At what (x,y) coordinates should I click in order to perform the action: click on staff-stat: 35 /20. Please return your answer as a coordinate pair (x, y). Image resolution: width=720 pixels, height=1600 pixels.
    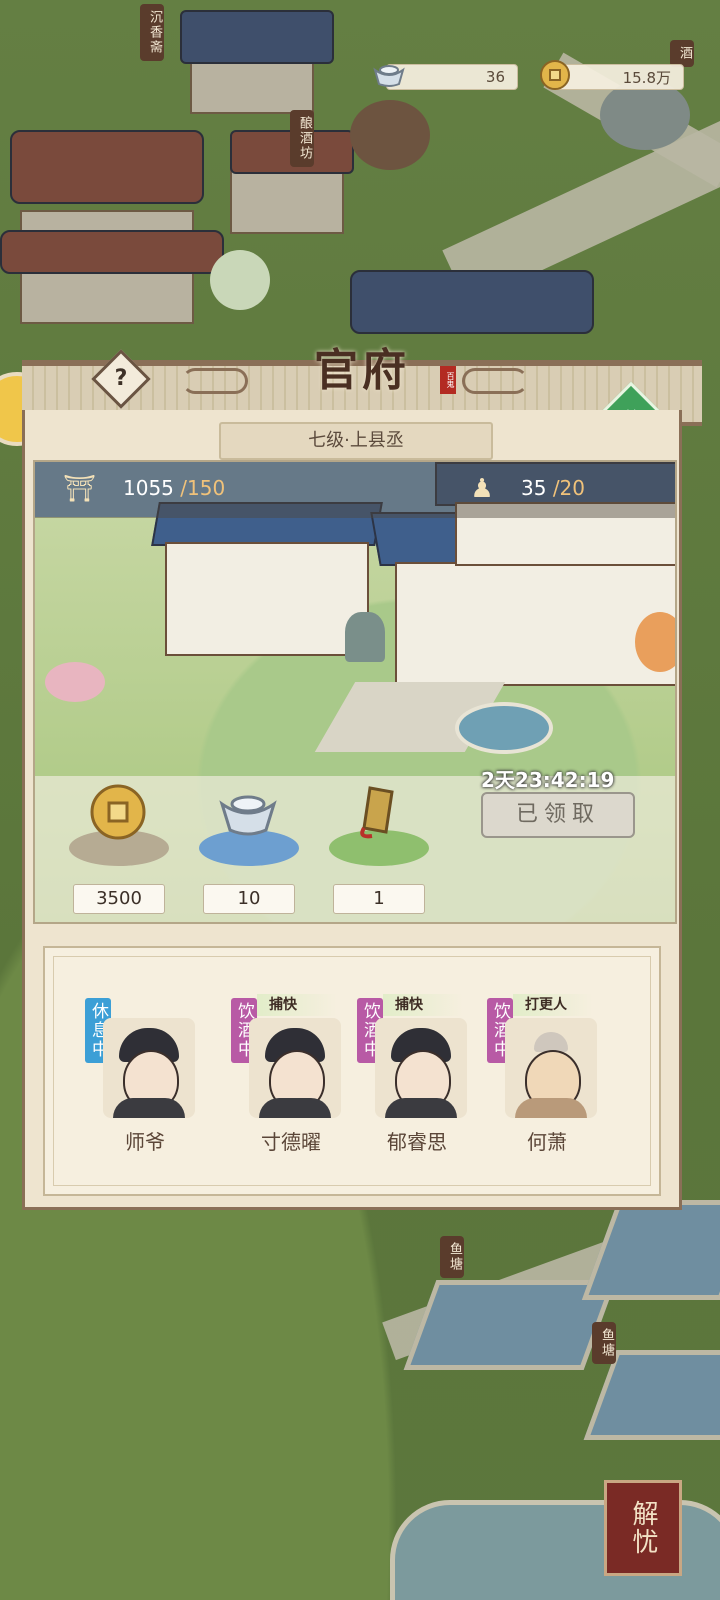
    Looking at the image, I should click on (553, 488).